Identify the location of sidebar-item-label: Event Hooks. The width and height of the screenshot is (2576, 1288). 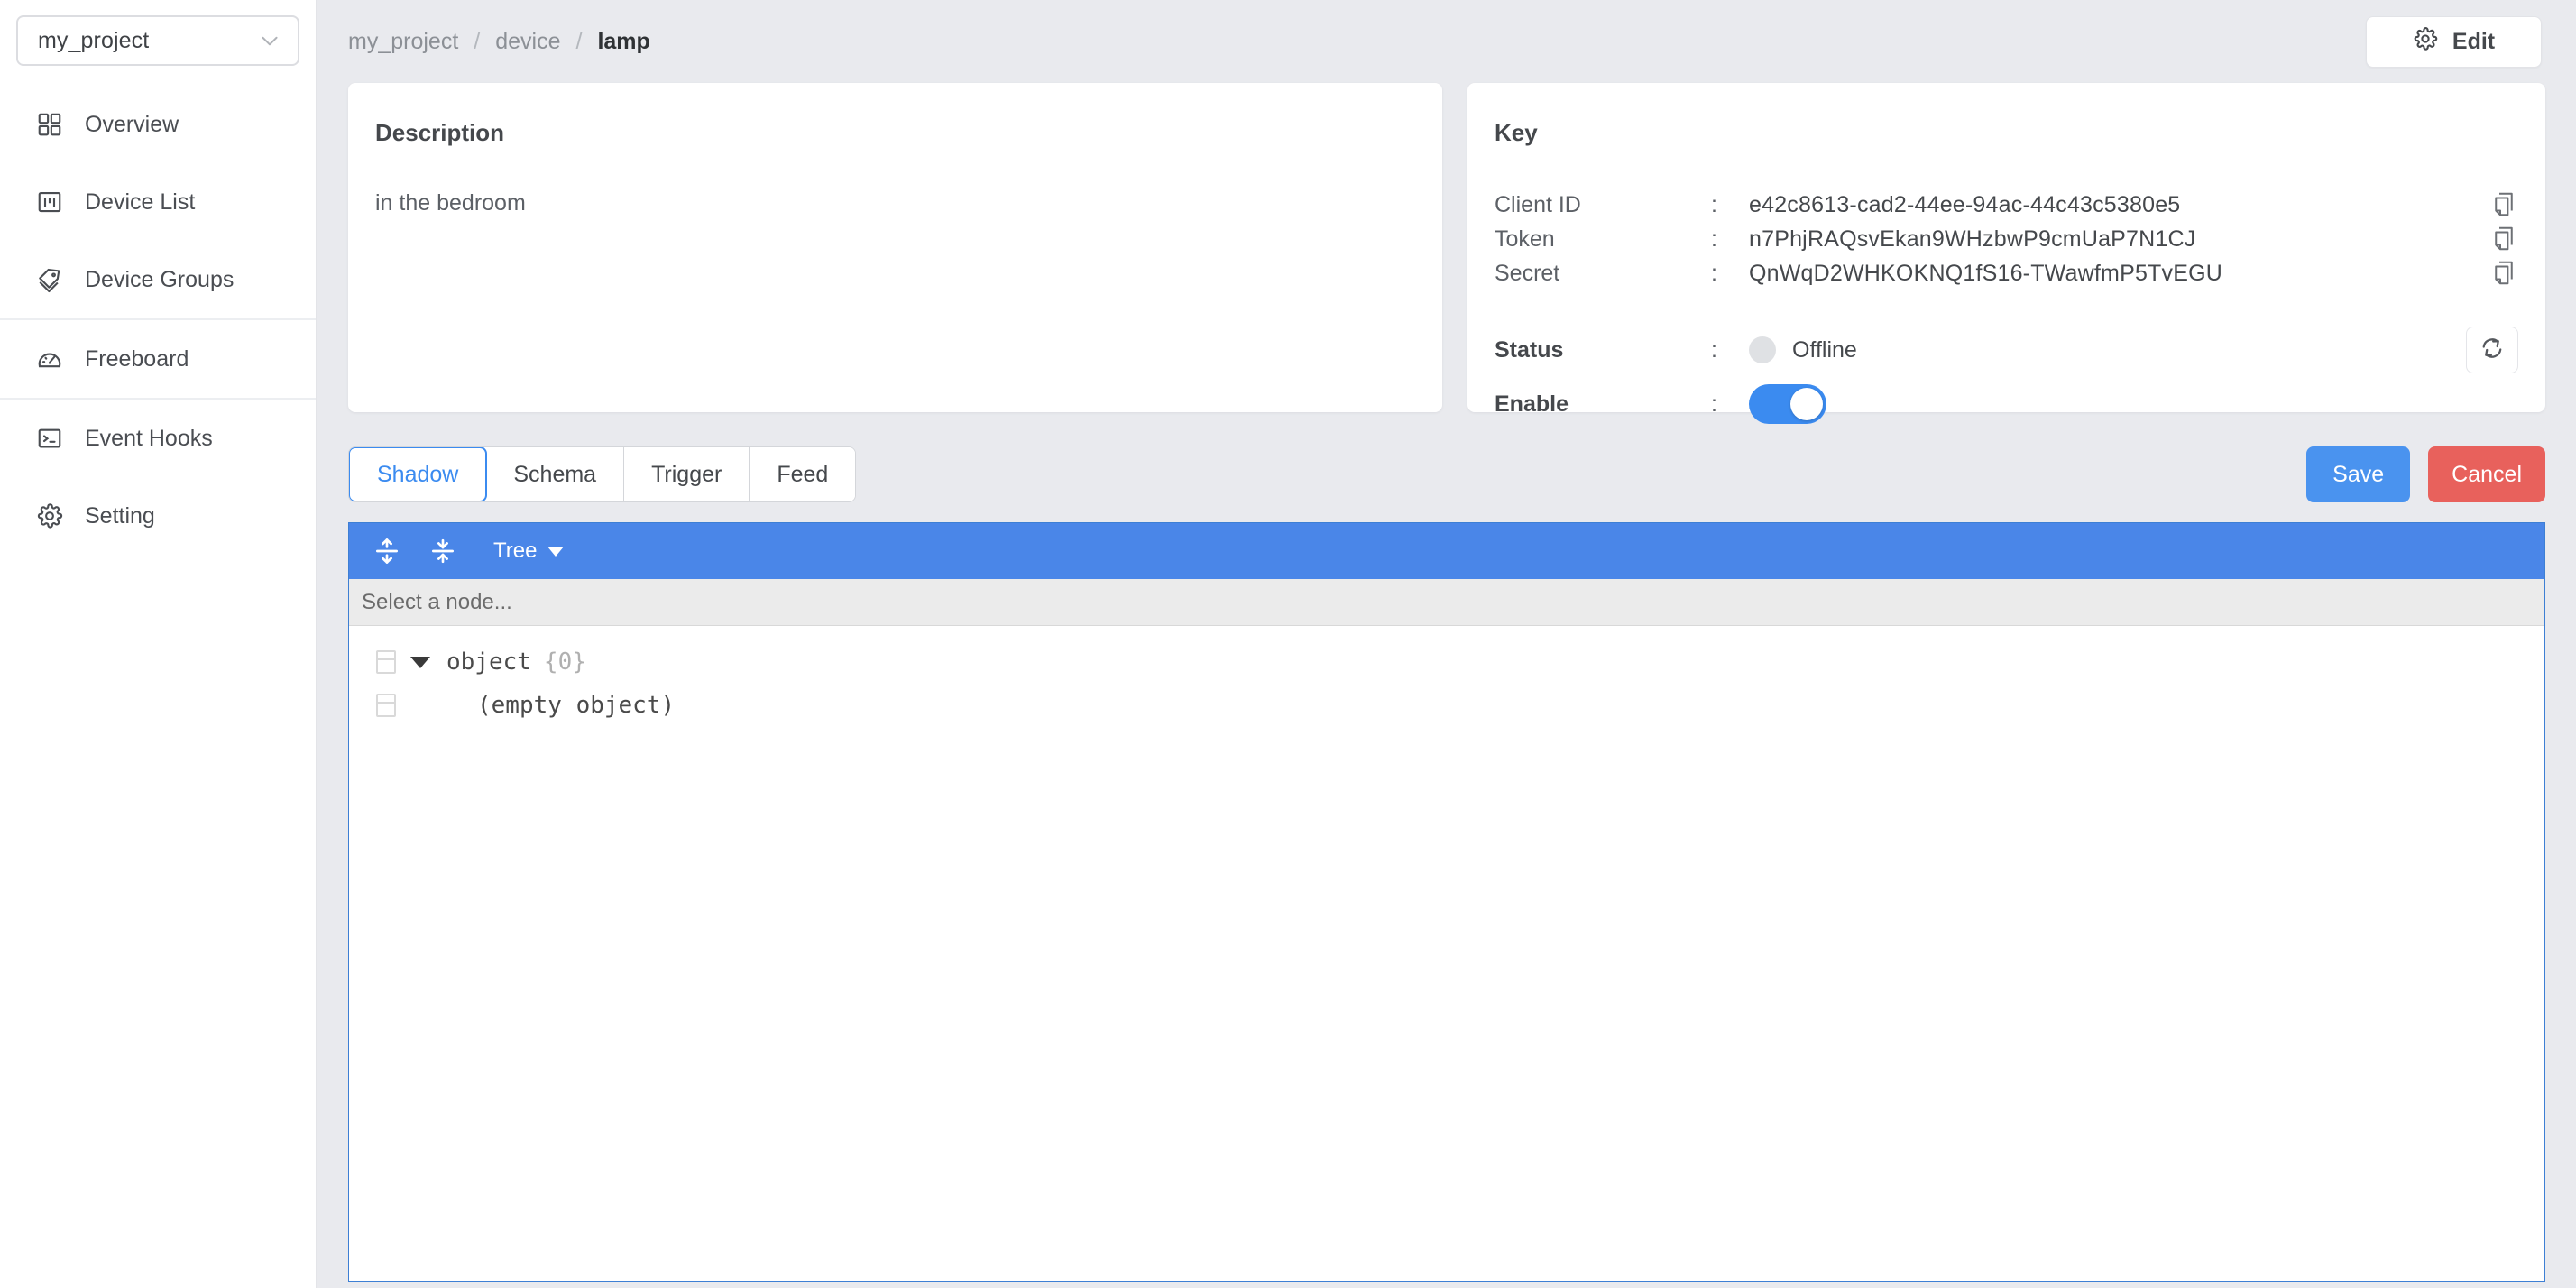
(149, 438).